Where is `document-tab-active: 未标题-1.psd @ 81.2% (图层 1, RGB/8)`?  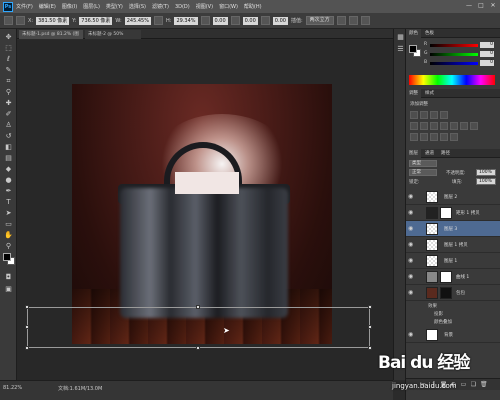
document-tab-active: 未标题-1.psd @ 81.2% (图层 1, RGB/8) is located at coordinates (51, 38).